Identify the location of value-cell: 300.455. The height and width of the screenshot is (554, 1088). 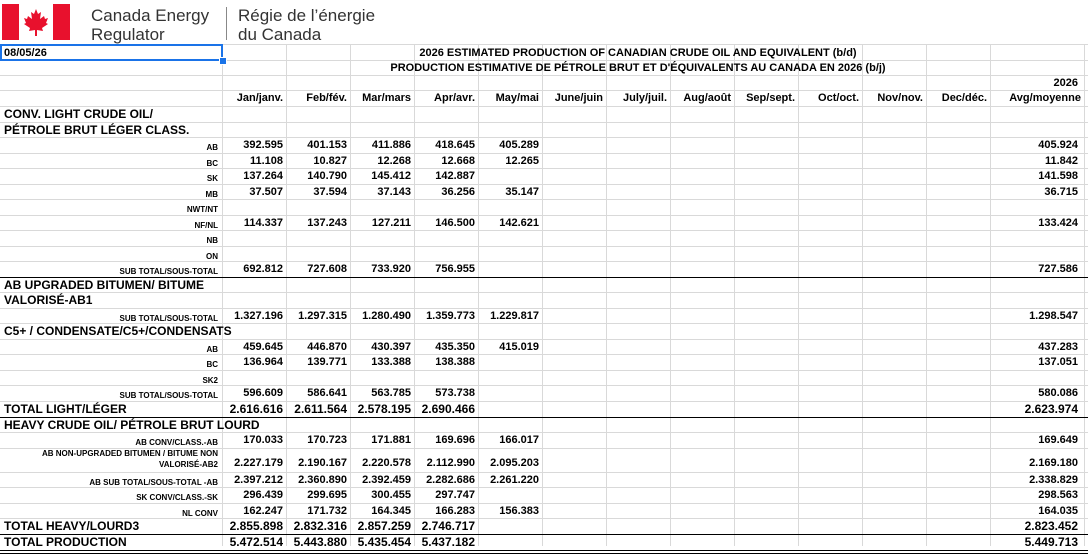
(380, 495).